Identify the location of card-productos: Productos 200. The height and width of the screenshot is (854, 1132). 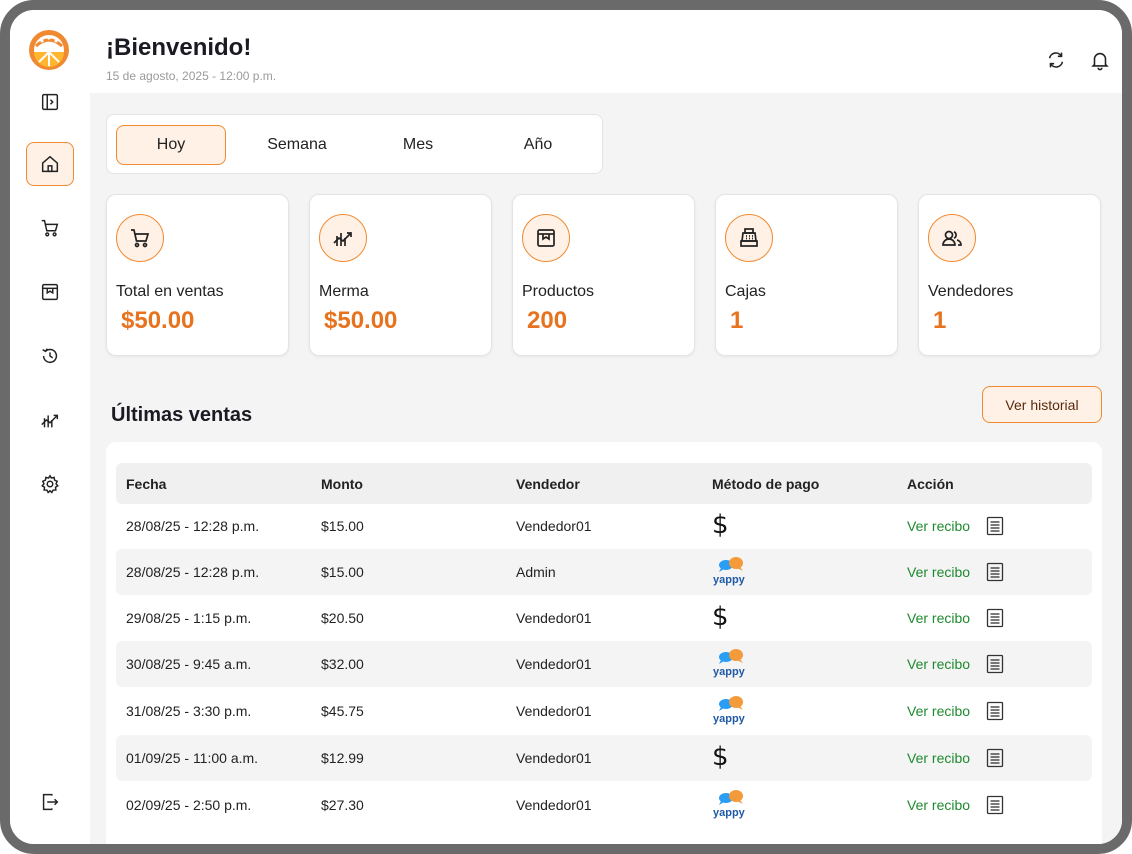
(603, 275).